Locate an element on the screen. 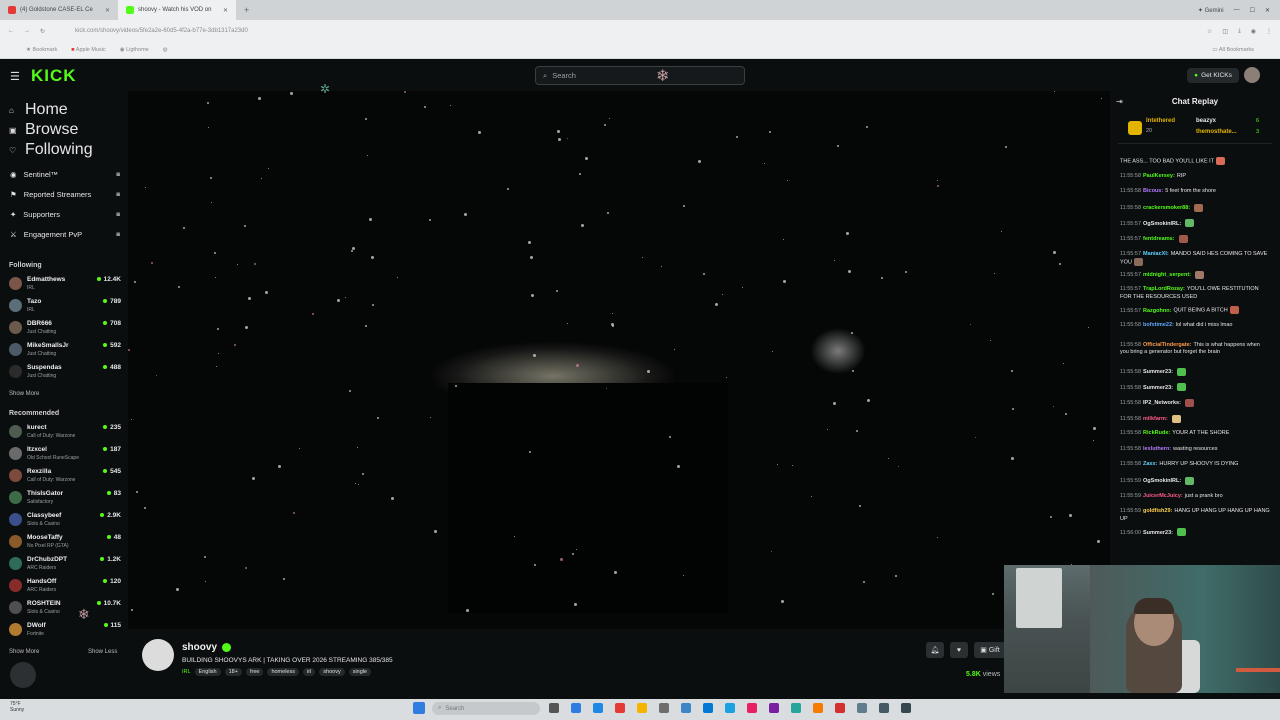 The height and width of the screenshot is (720, 1280). sidebar-avatar is located at coordinates (23, 675).